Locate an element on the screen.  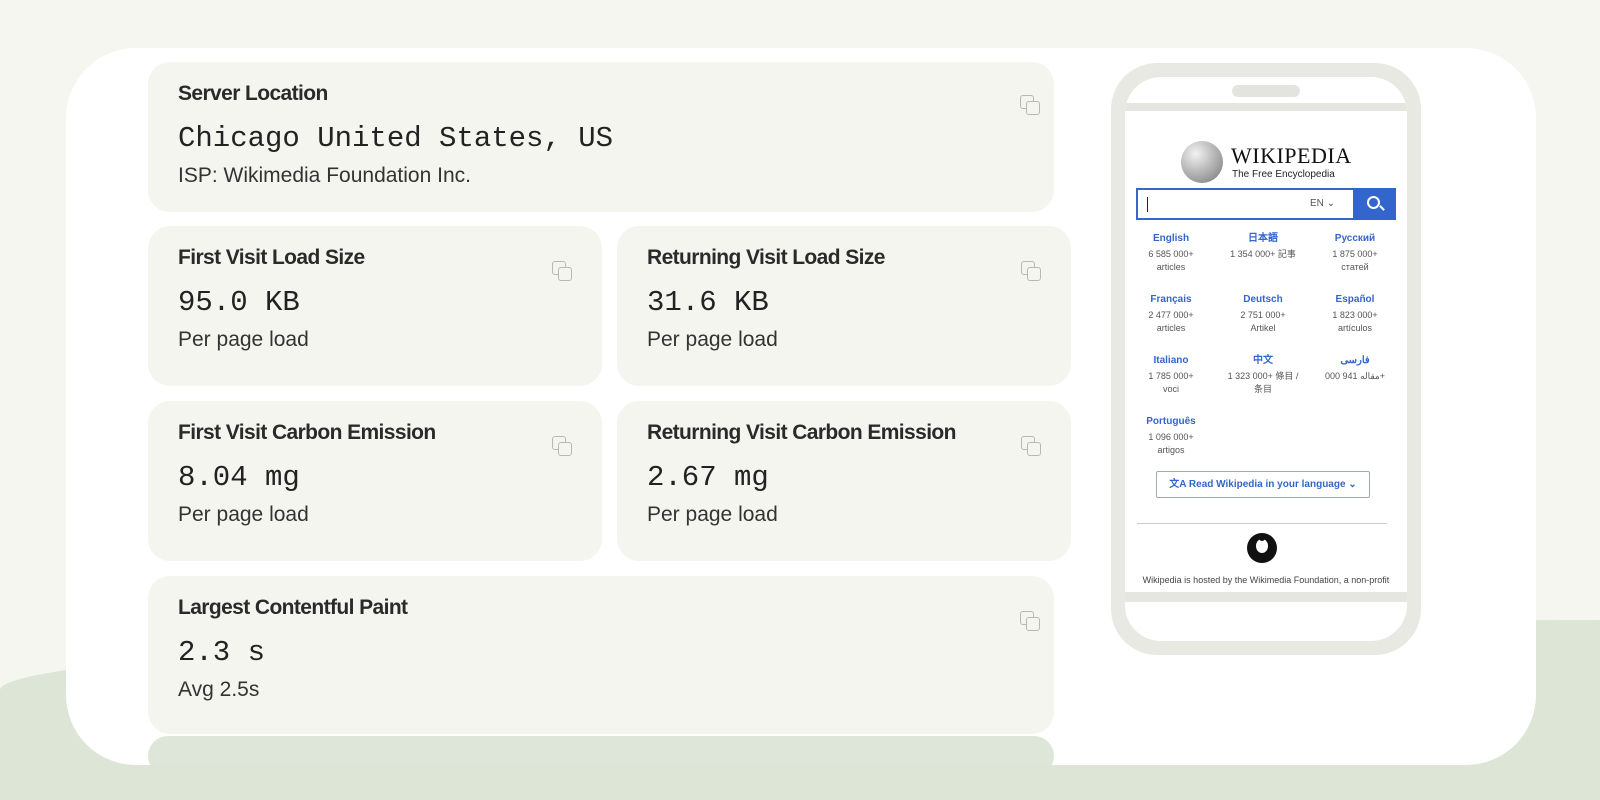
first-visit-load-value: 95.0 KB is located at coordinates (239, 302).